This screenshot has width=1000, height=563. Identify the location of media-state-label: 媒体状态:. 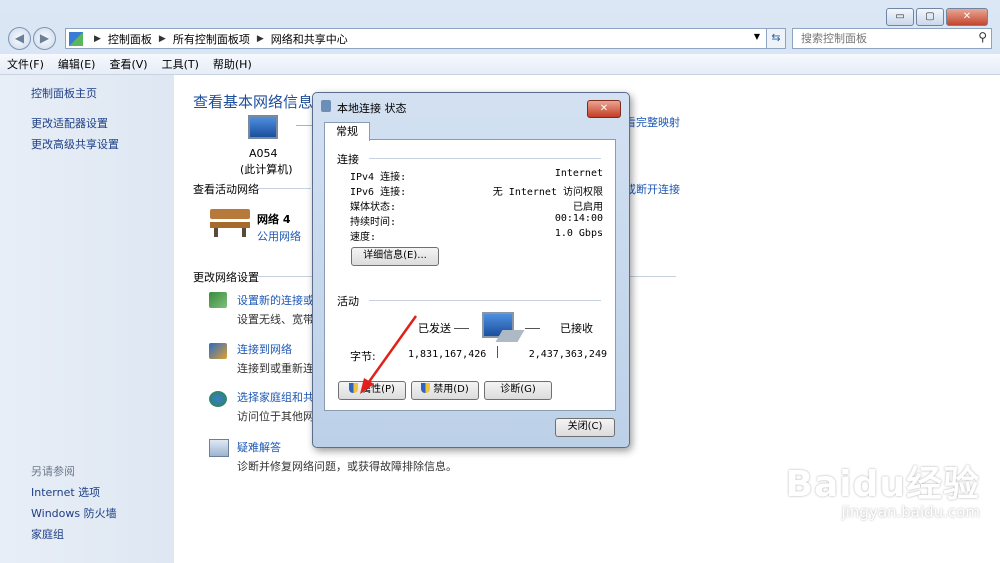
(373, 207).